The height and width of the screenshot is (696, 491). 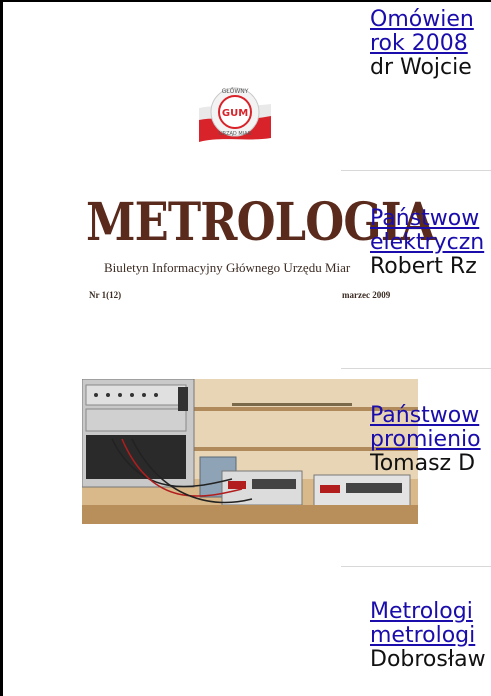 I want to click on article-entry: Omówien rok 2008 dr Wojcie, so click(x=430, y=44).